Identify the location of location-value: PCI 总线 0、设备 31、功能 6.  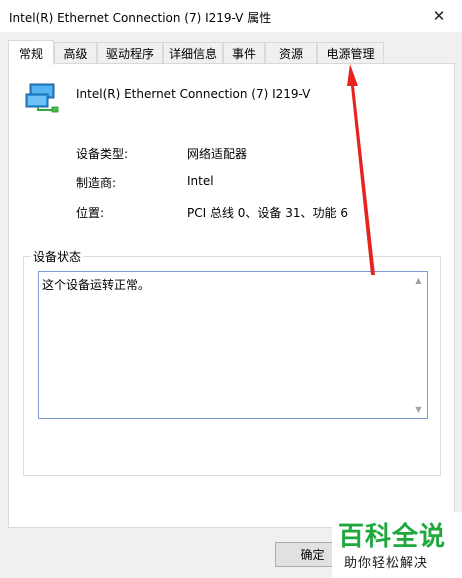
(267, 213).